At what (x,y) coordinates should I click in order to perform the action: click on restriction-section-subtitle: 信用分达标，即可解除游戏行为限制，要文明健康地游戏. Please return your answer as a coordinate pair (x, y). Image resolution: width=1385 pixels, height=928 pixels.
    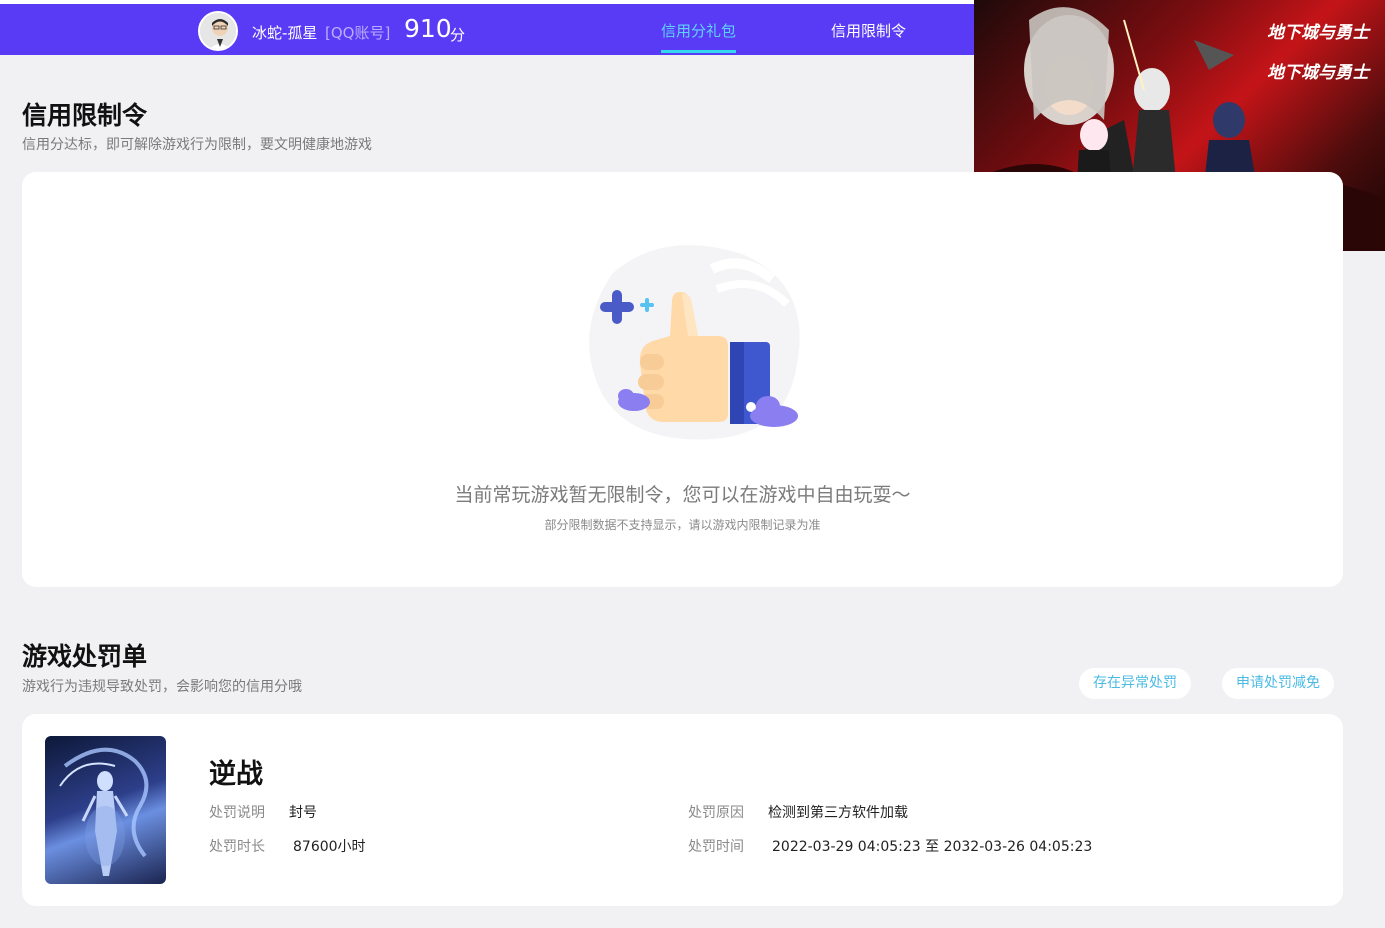
    Looking at the image, I should click on (197, 145).